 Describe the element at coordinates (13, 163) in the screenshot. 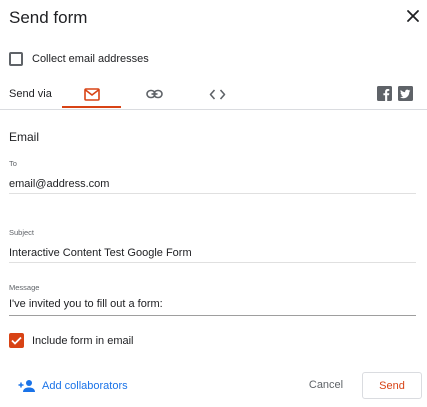

I see `to-field-label: To` at that location.